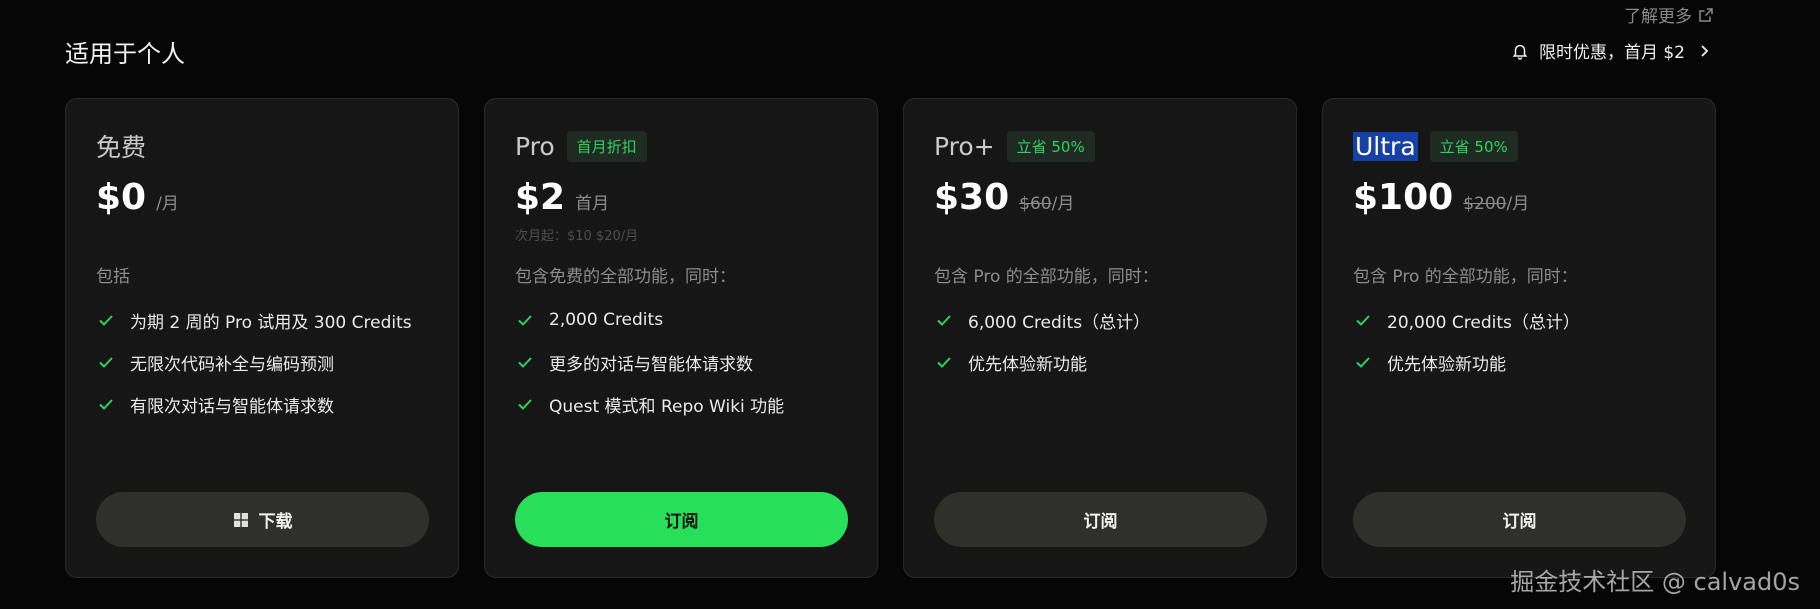 The width and height of the screenshot is (1820, 609). Describe the element at coordinates (972, 197) in the screenshot. I see `plan-price: $30` at that location.